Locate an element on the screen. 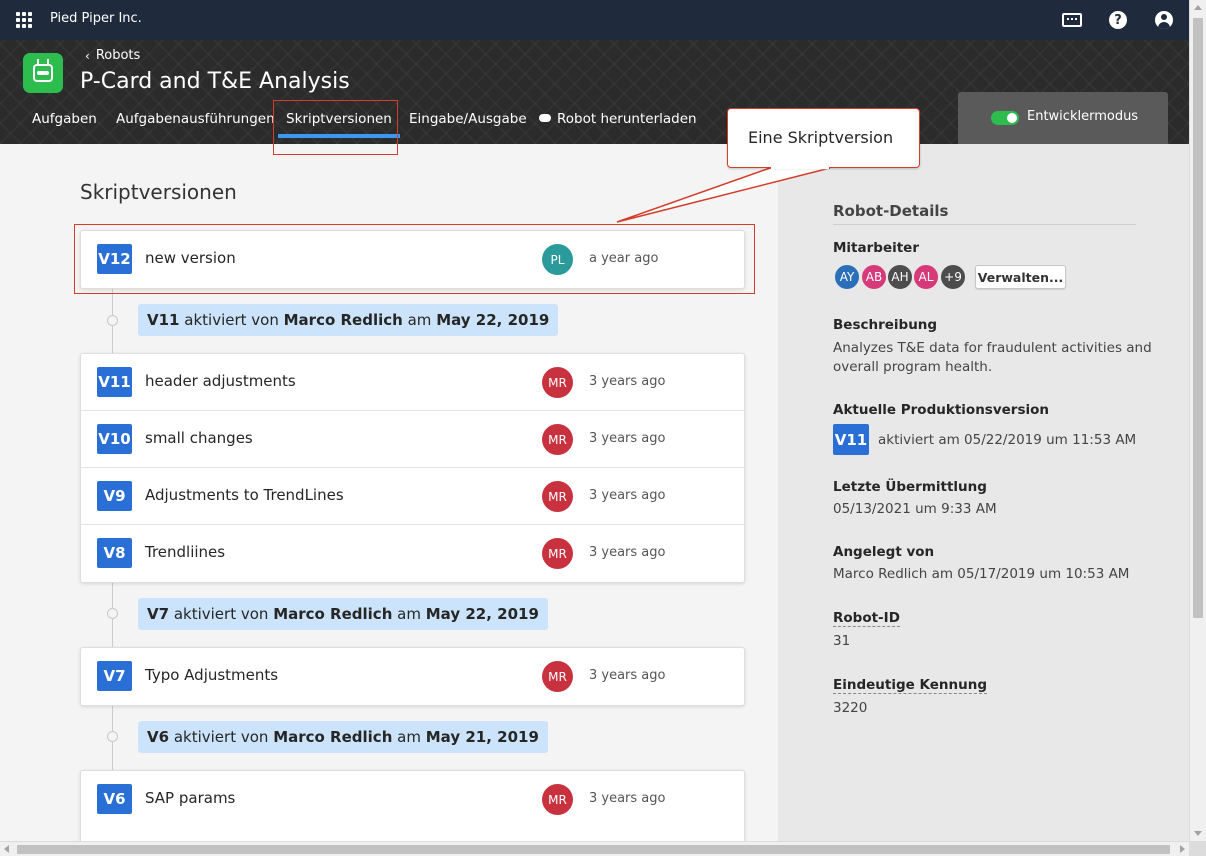 This screenshot has width=1206, height=856. version-card: V6 SAP params MR 3 years ago is located at coordinates (412, 805).